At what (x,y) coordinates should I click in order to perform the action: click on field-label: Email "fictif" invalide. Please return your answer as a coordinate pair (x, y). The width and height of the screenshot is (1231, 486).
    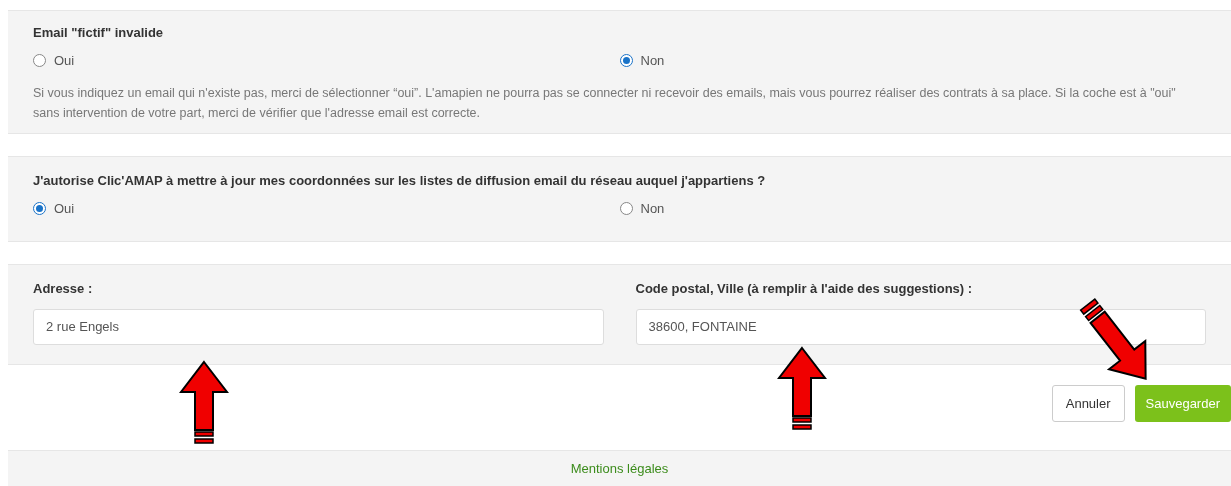
    Looking at the image, I should click on (99, 33).